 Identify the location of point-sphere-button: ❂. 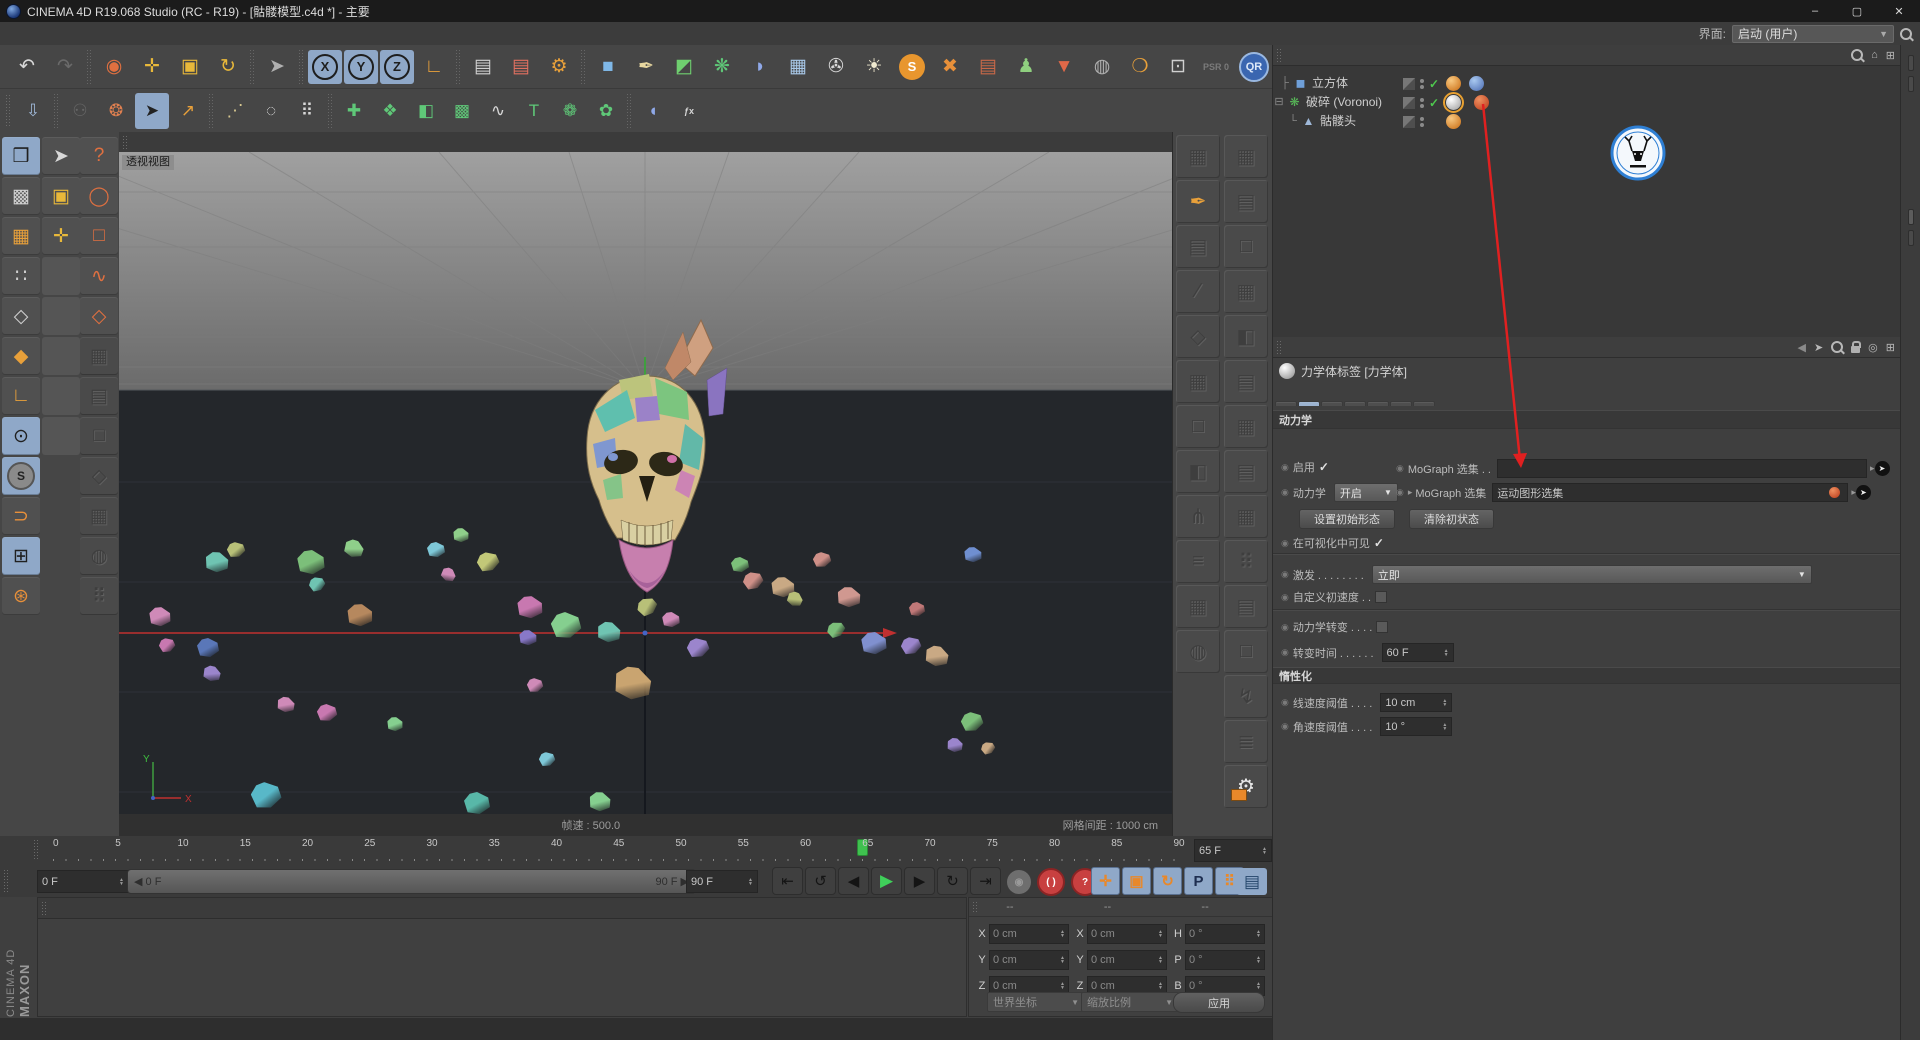
(116, 111).